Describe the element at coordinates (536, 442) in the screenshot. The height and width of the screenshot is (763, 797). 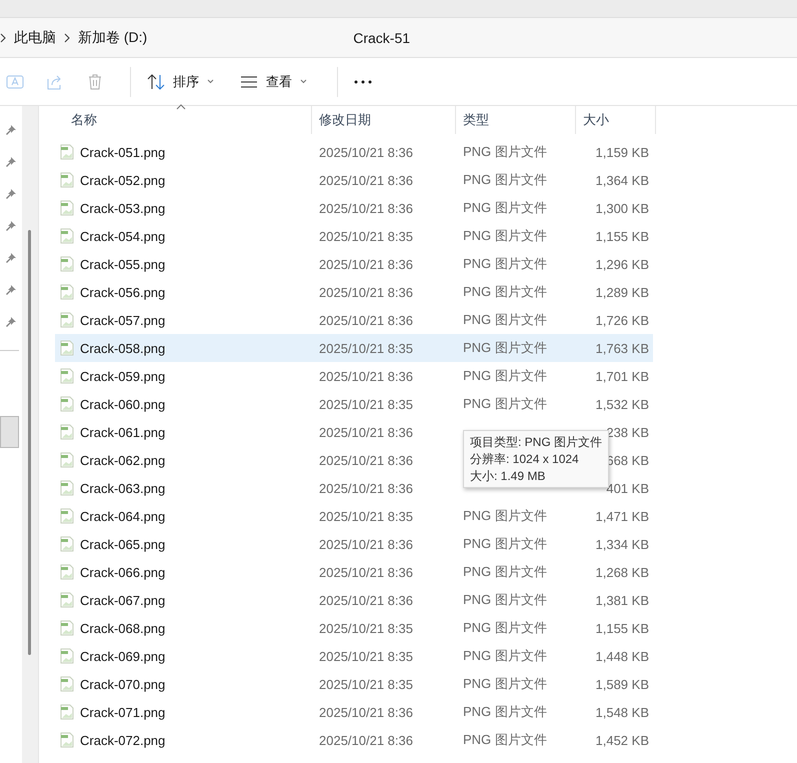
I see `tooltip-line: 项目类型: PNG 图片文件` at that location.